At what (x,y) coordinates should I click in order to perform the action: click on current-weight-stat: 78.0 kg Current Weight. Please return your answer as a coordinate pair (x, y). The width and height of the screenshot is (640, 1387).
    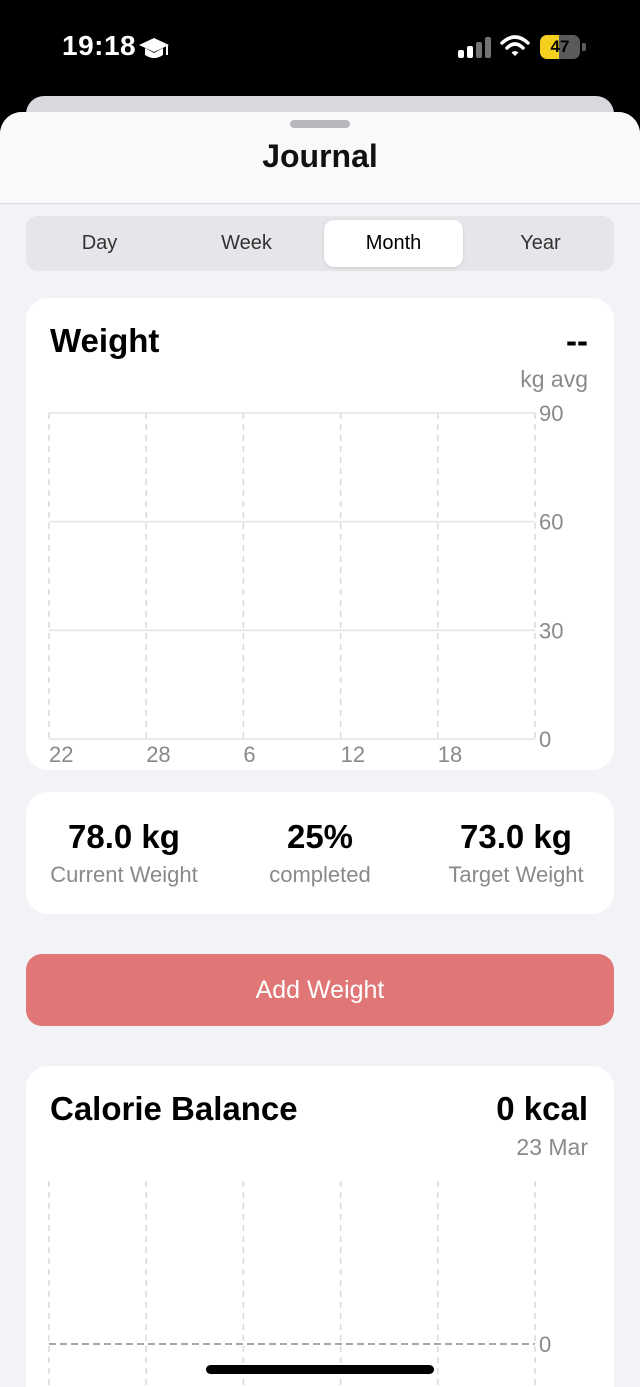
    Looking at the image, I should click on (124, 840).